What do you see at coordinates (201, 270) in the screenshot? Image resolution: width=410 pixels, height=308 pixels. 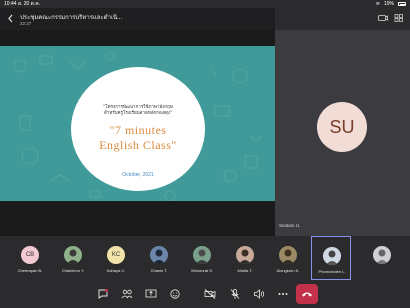 I see `participant-name: Wimonrat S.` at bounding box center [201, 270].